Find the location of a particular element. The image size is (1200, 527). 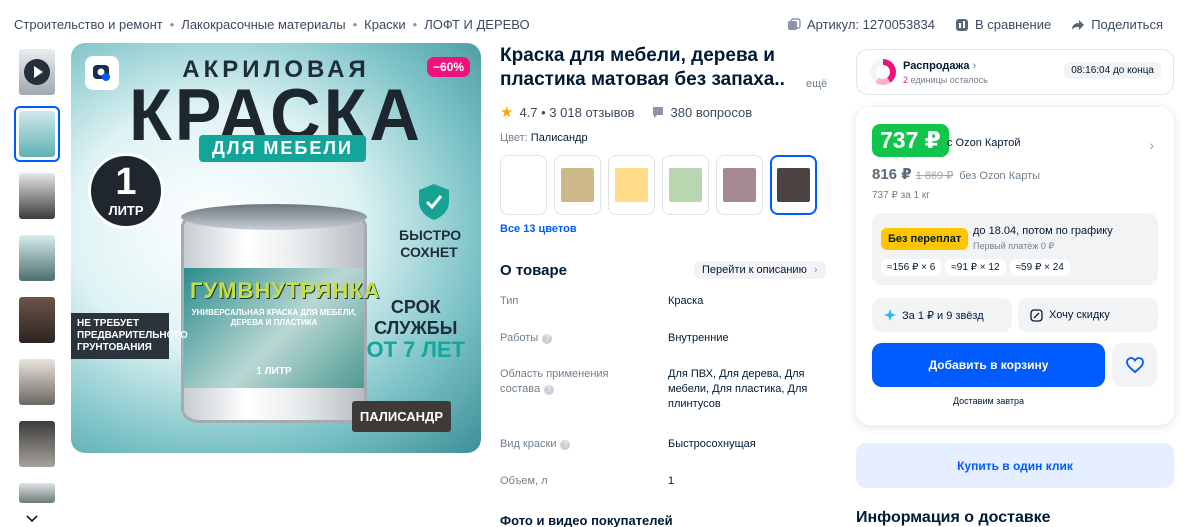

favorite-button is located at coordinates (1134, 365).